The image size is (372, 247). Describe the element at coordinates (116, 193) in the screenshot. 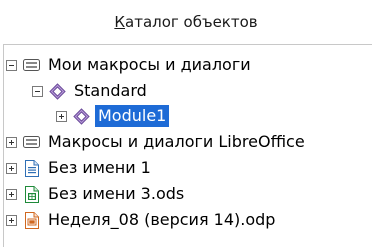

I see `tree-item-label: Без имени 3.ods` at that location.